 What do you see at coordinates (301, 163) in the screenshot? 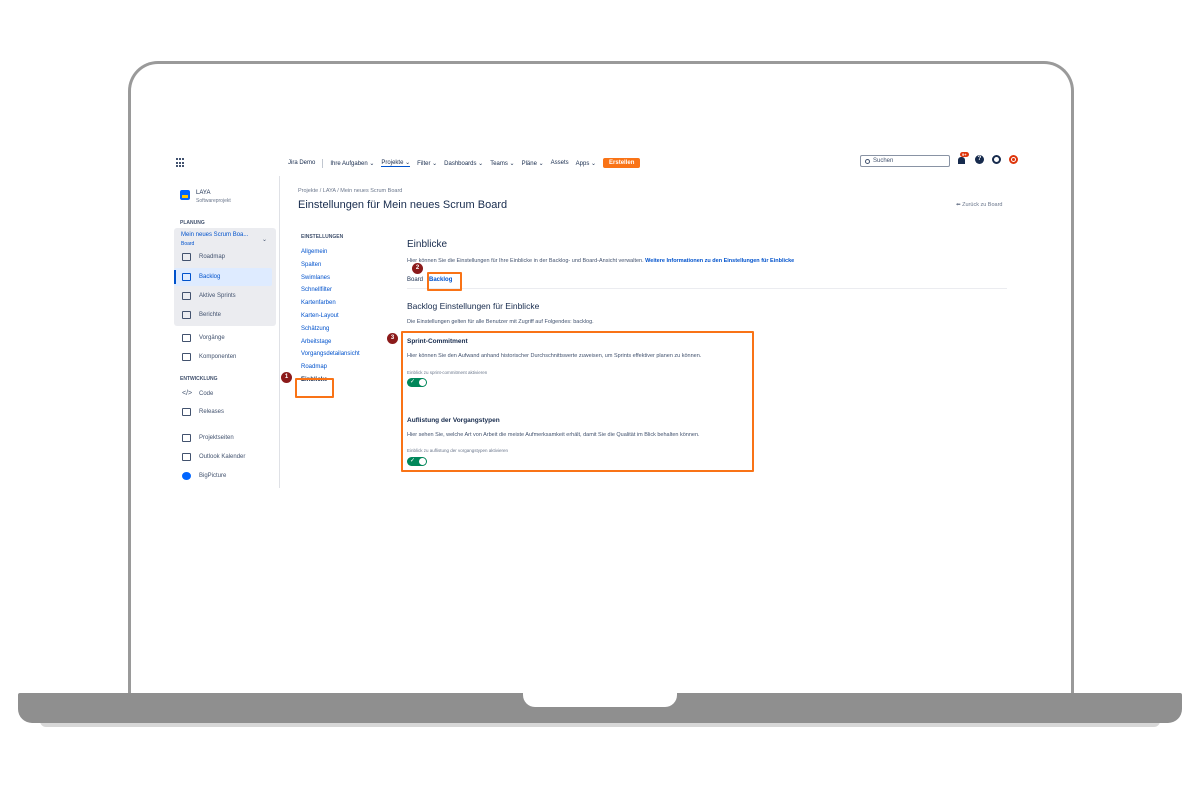
I see `nav-item-jira-demo: Jira Demo` at bounding box center [301, 163].